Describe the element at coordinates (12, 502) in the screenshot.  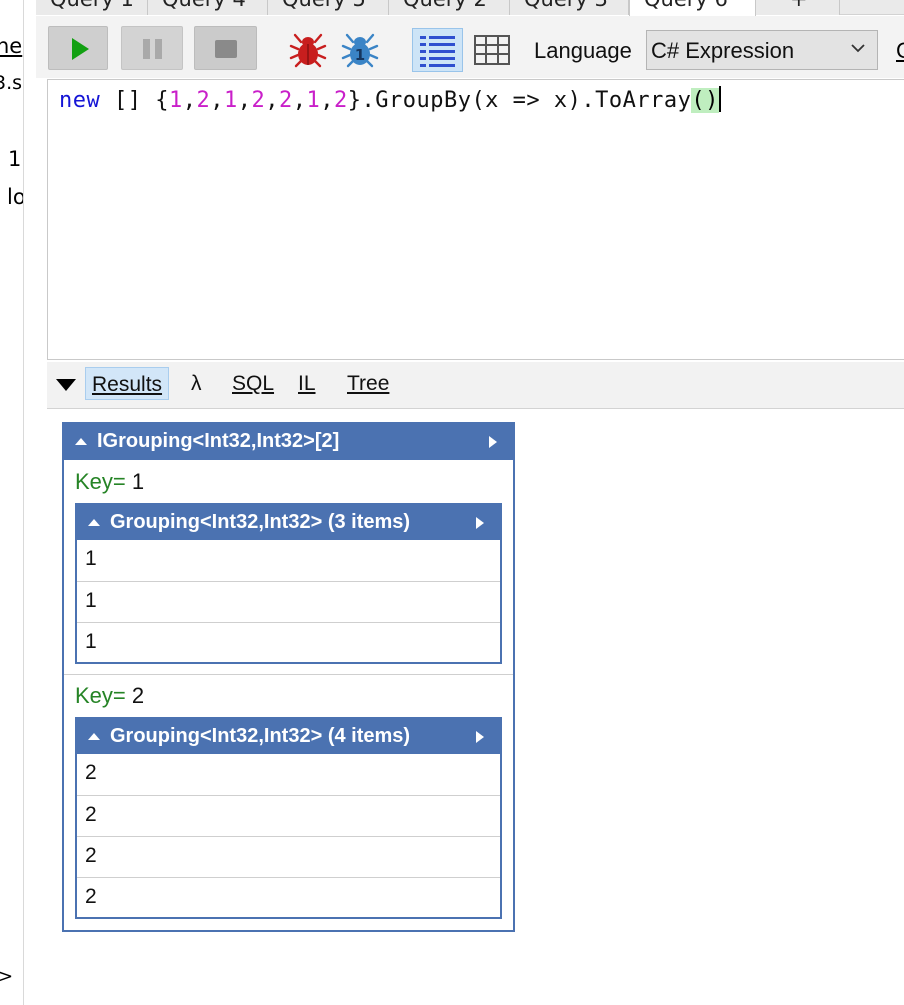
I see `left-panel-strip: ne 3.sc 1 lo >` at that location.